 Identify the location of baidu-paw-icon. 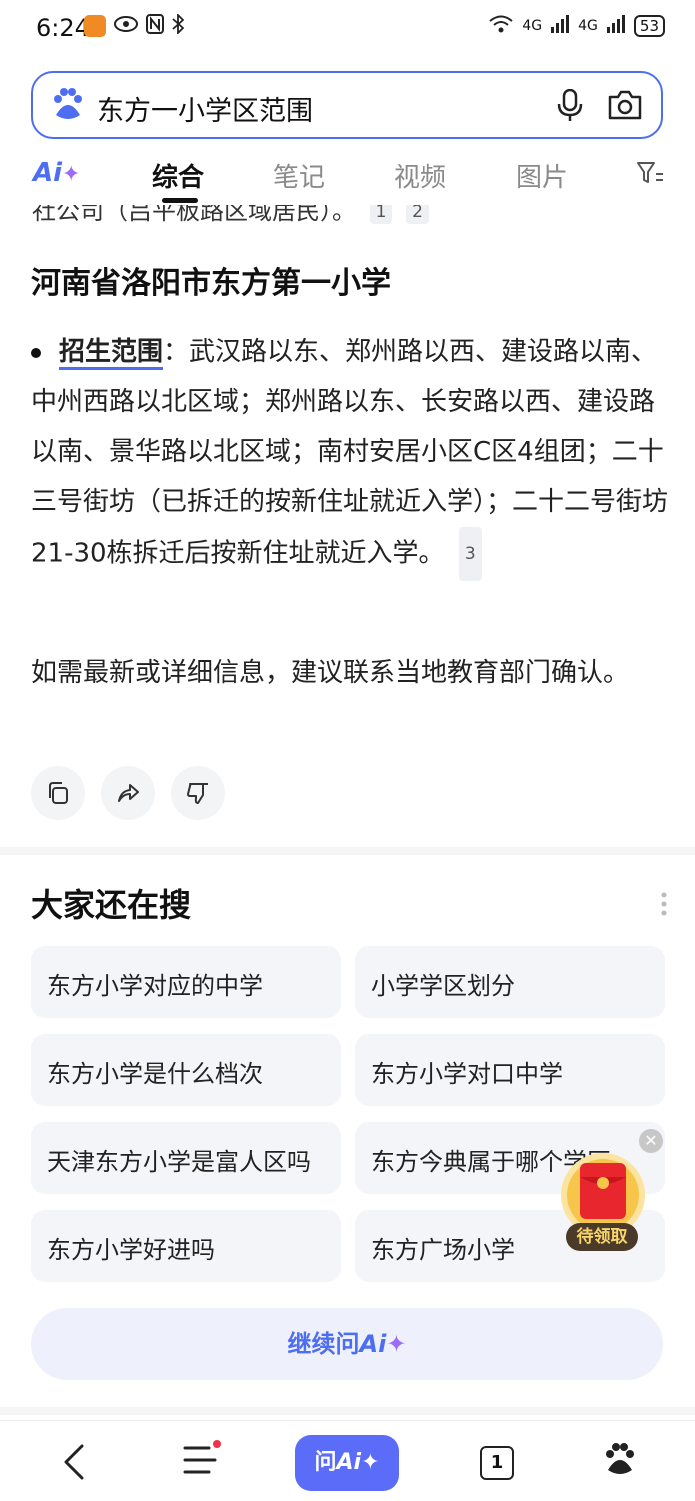
(68, 107).